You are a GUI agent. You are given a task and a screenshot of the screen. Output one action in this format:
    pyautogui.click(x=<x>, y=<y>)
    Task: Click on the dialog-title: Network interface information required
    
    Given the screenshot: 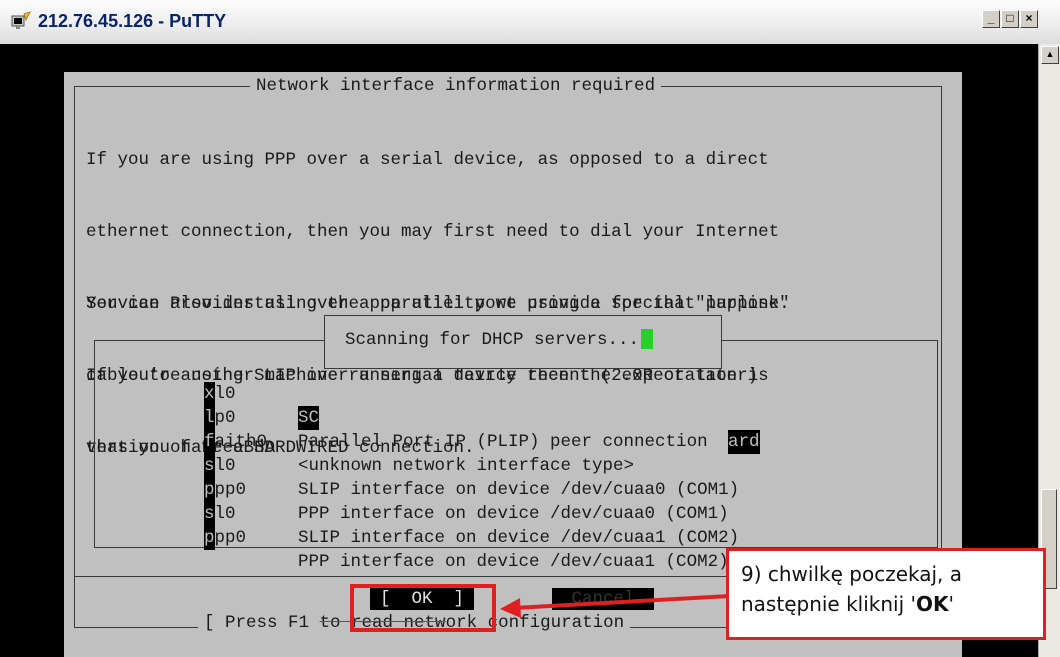 What is the action you would take?
    pyautogui.click(x=456, y=86)
    